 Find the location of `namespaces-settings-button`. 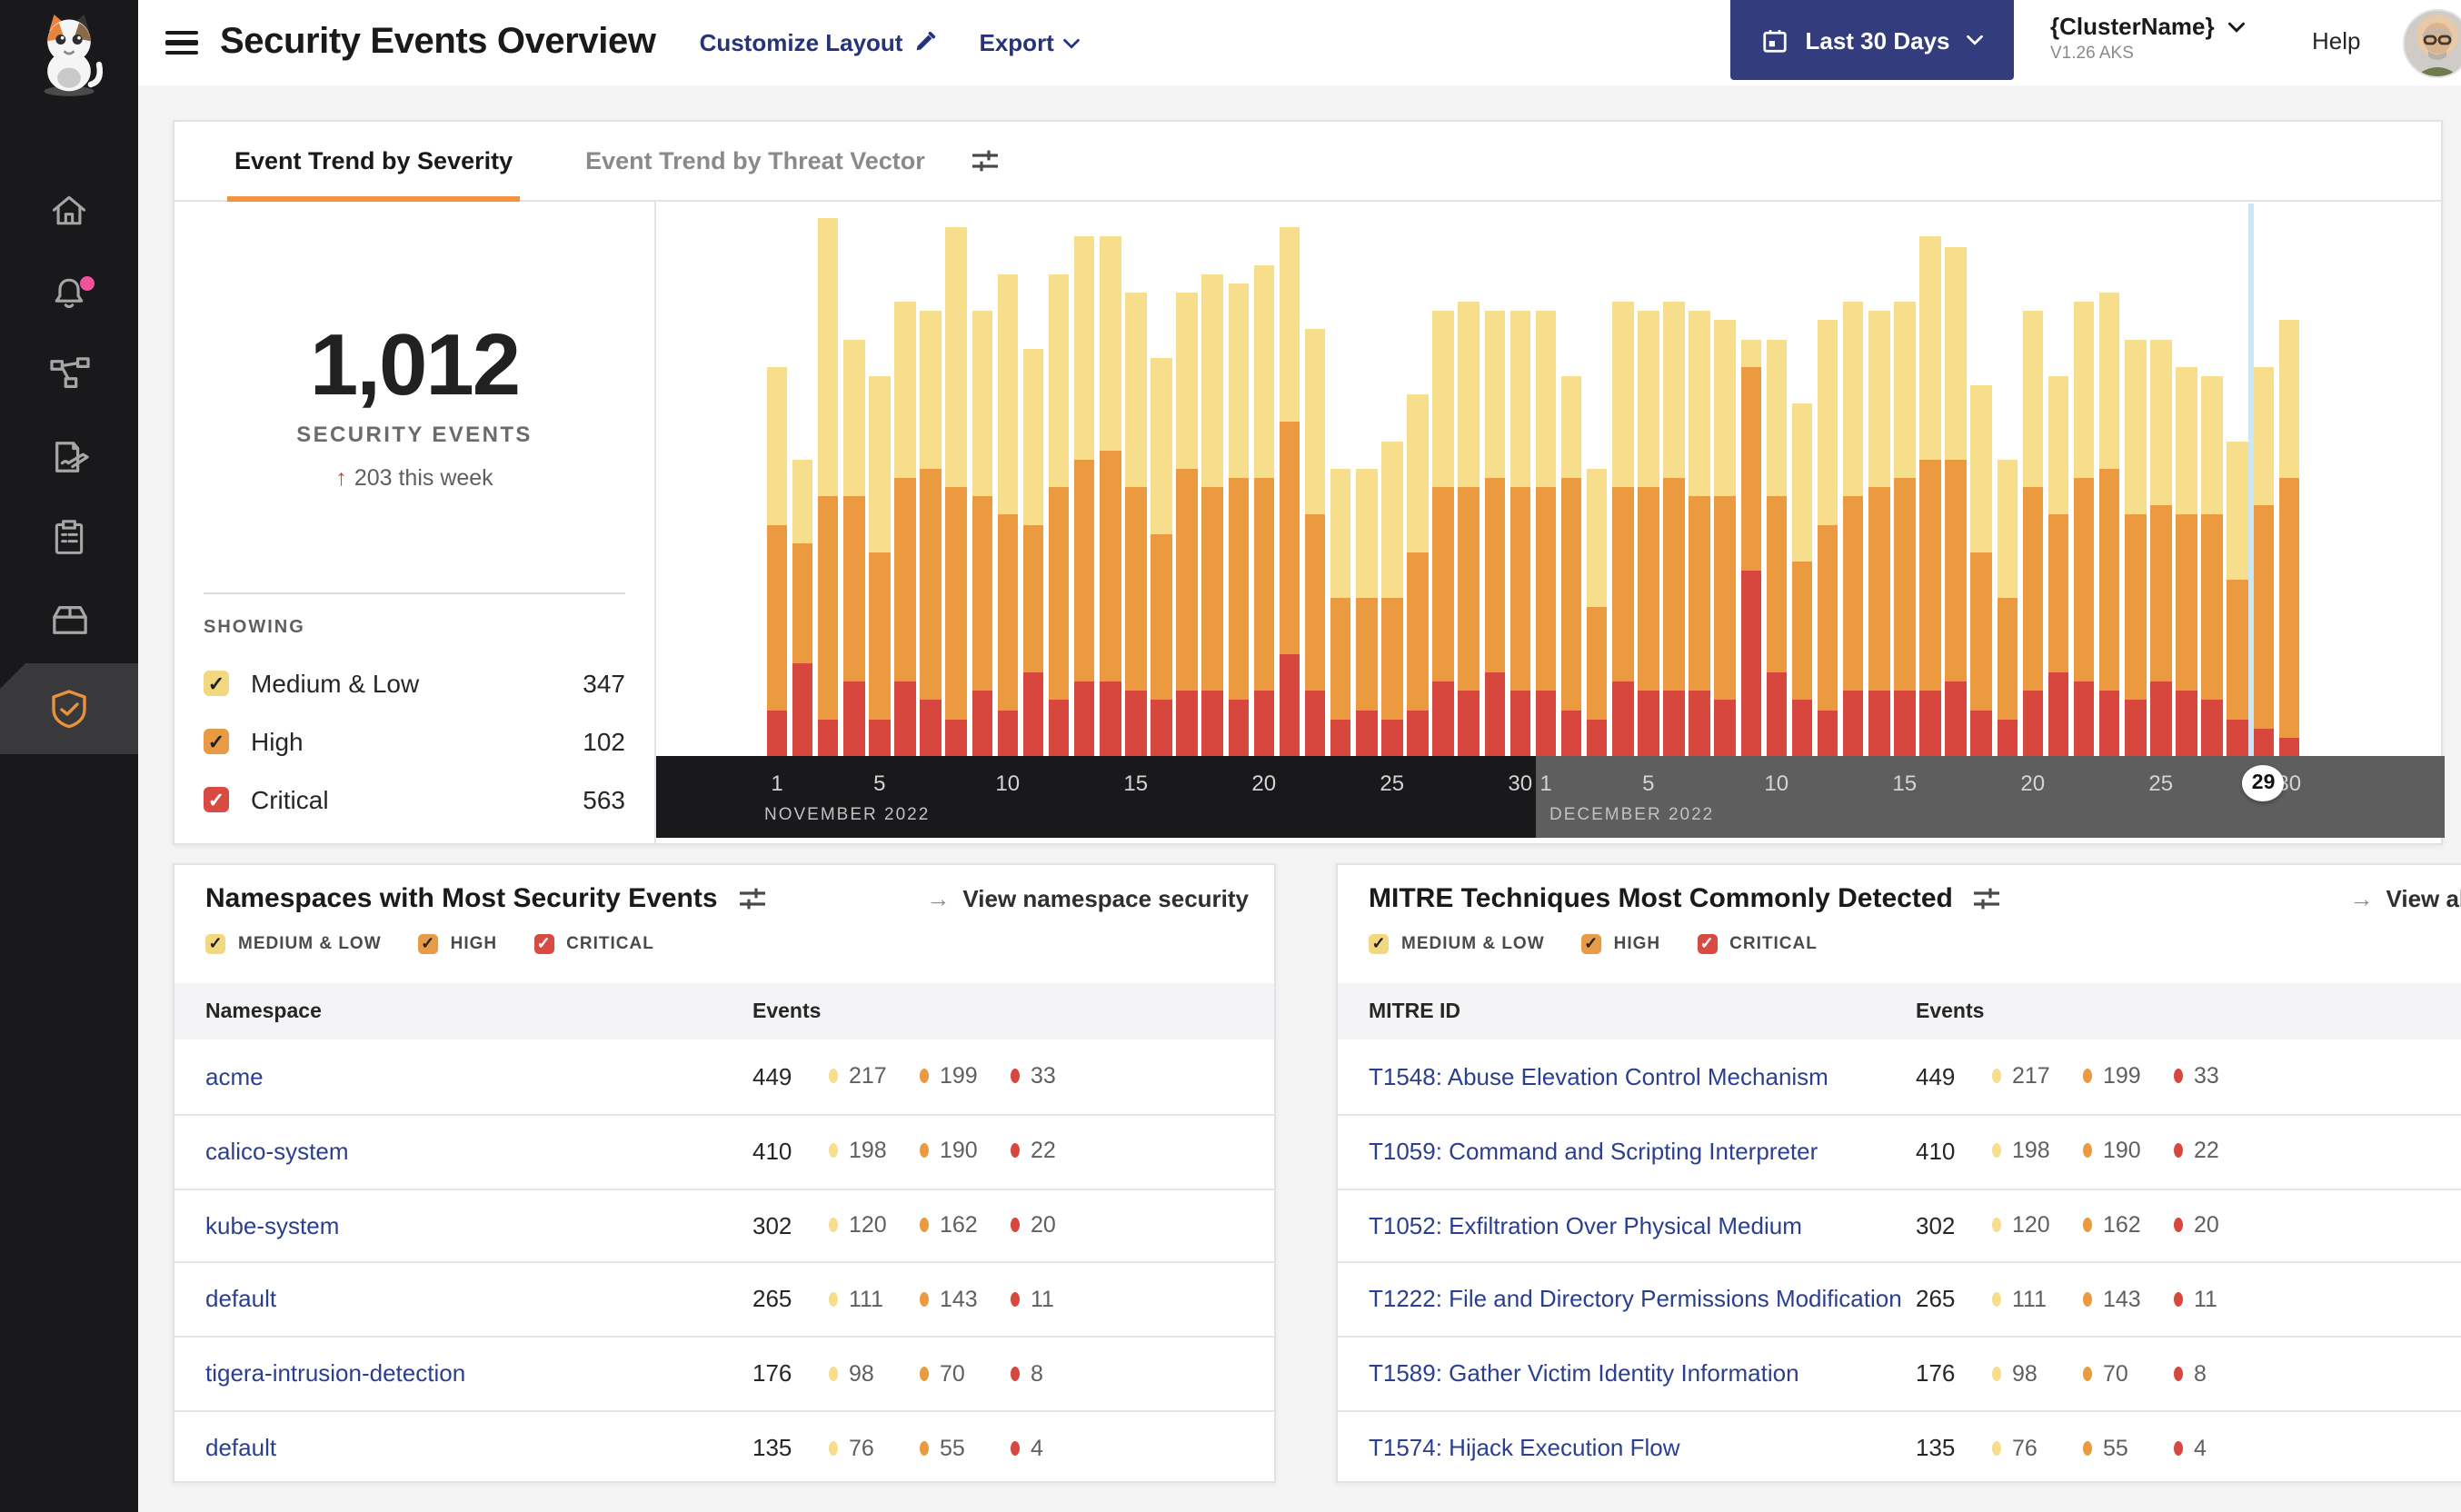

namespaces-settings-button is located at coordinates (752, 898).